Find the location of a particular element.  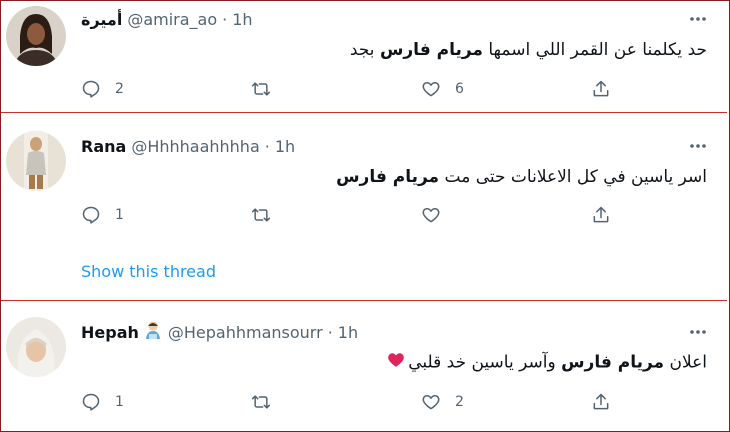

tweet-header: أميرة @amira_ao · 1h is located at coordinates (167, 19).